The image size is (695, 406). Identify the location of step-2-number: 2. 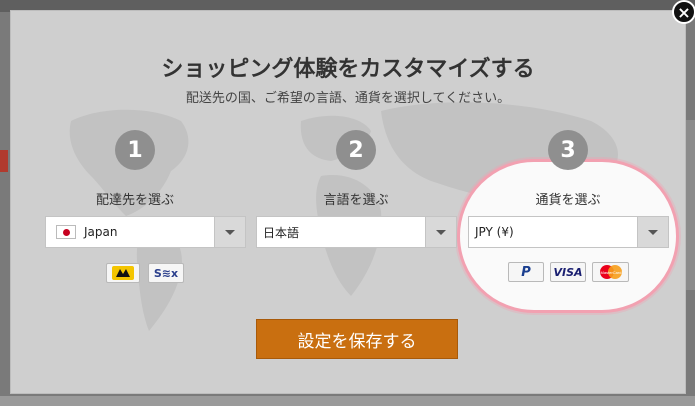
(356, 150).